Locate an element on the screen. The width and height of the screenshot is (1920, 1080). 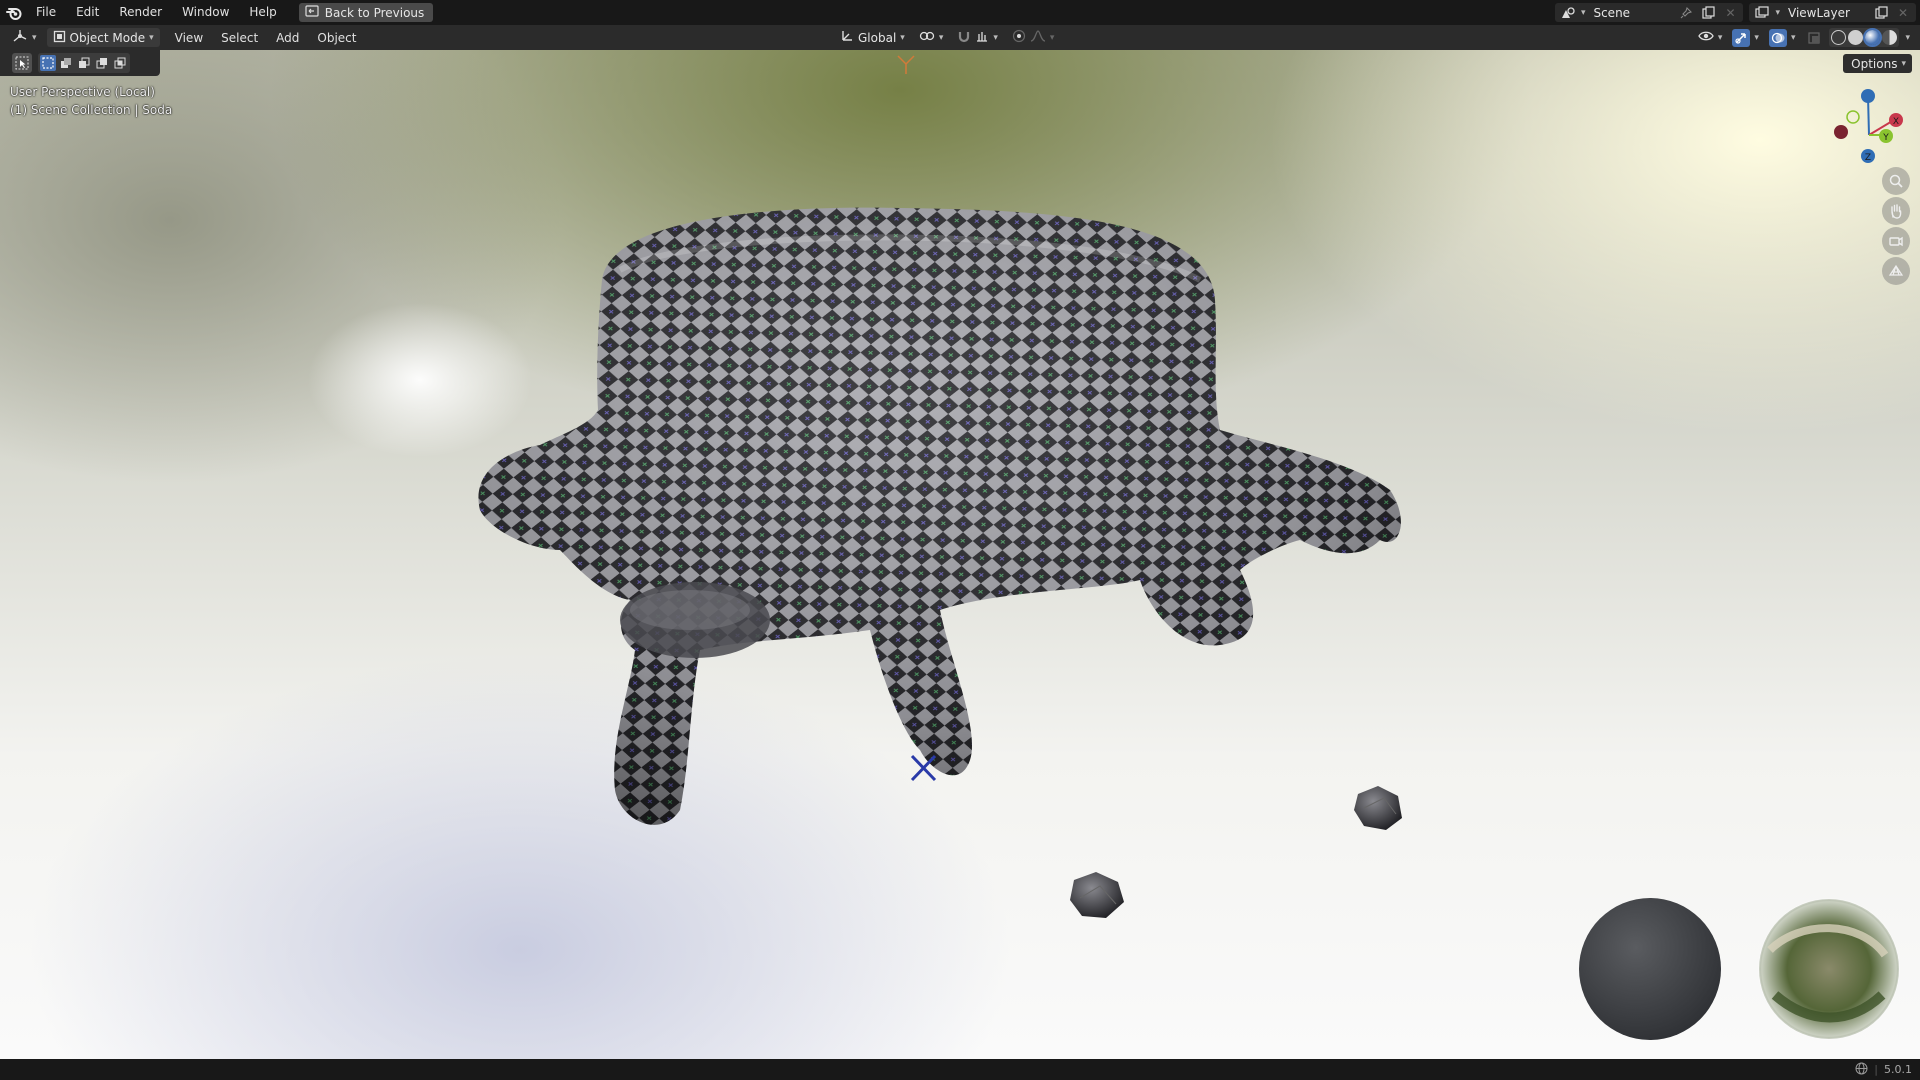
back-to-previous-button: Back to Previous is located at coordinates (366, 12).